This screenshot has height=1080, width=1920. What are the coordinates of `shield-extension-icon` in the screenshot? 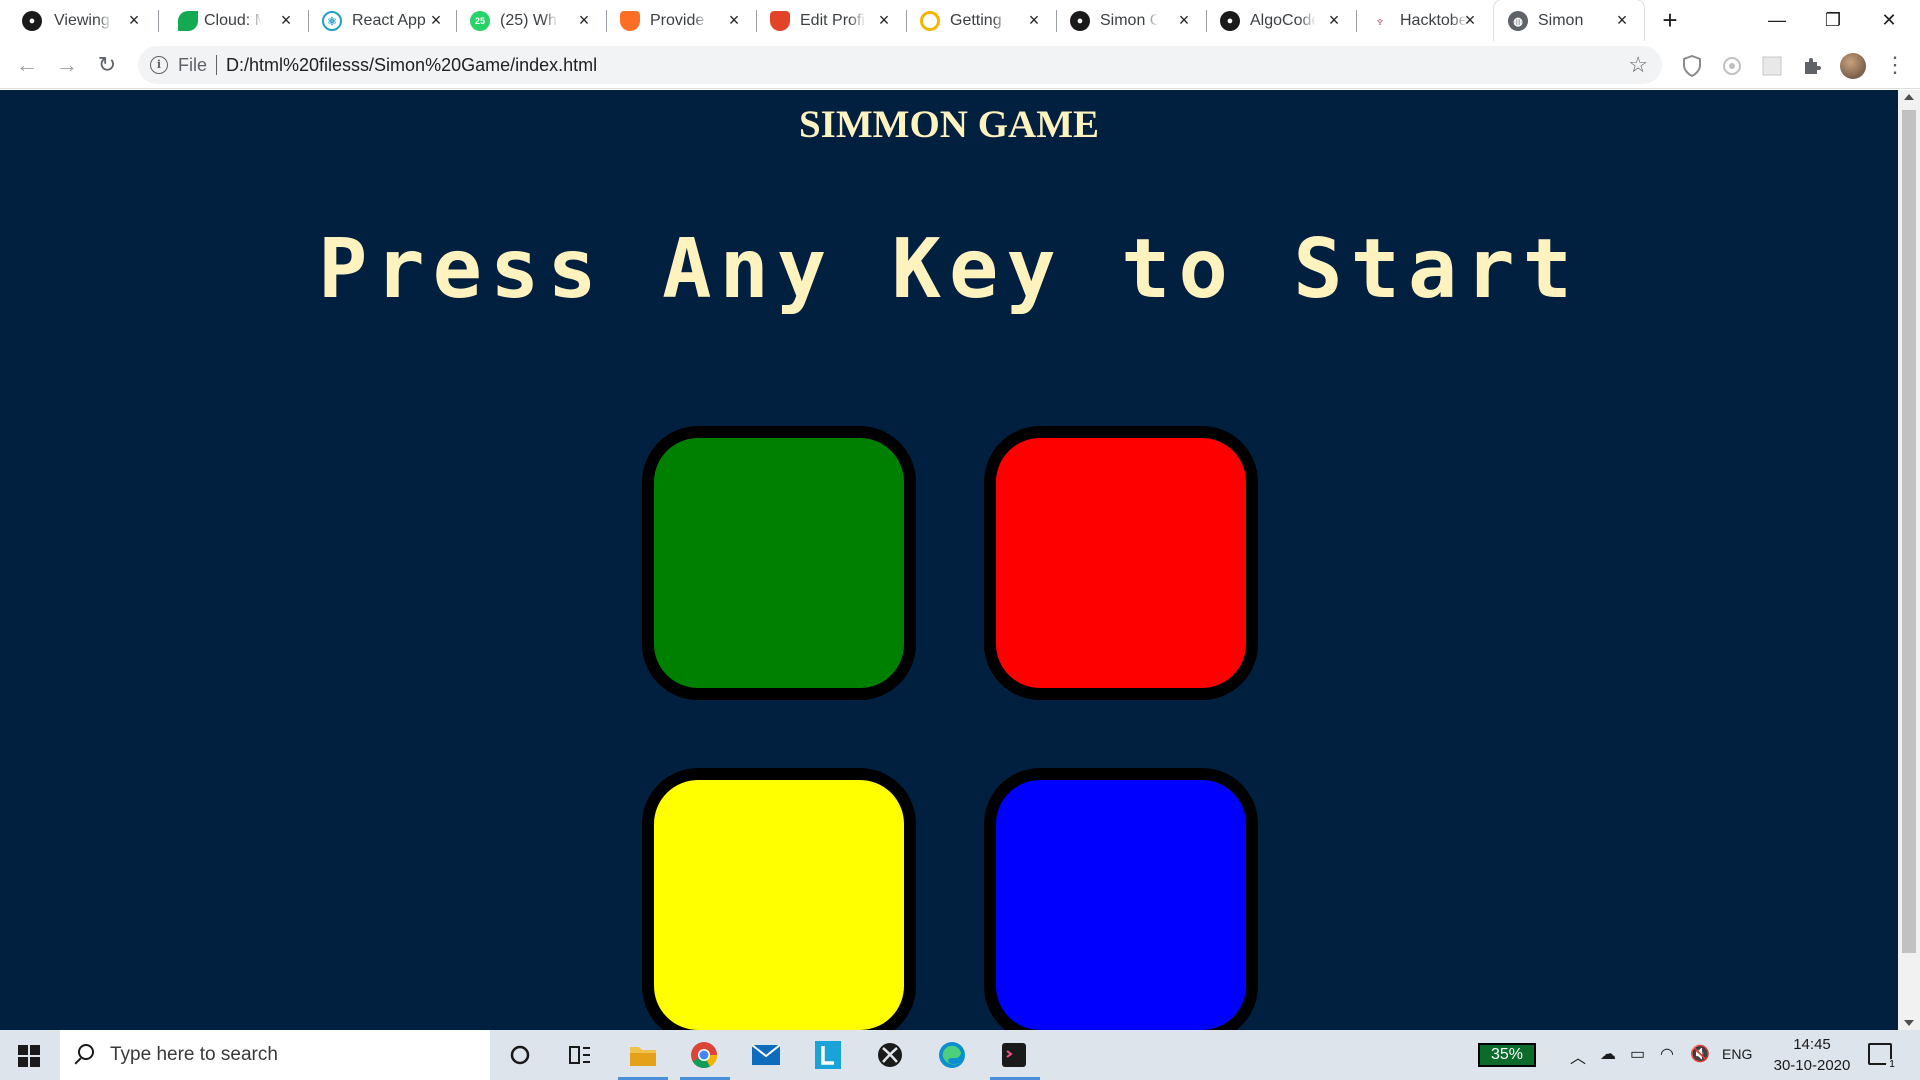 It's located at (1692, 66).